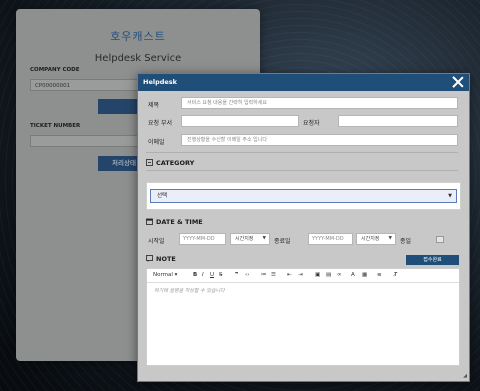  Describe the element at coordinates (55, 126) in the screenshot. I see `ticket-number-label: TICKET NUMBER` at that location.